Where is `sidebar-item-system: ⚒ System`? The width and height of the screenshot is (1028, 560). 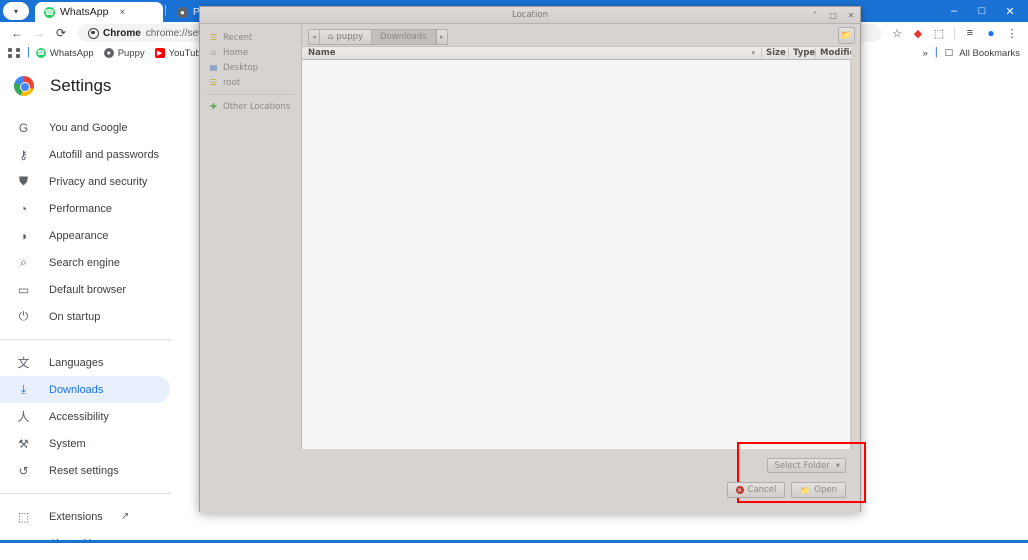 sidebar-item-system: ⚒ System is located at coordinates (85, 443).